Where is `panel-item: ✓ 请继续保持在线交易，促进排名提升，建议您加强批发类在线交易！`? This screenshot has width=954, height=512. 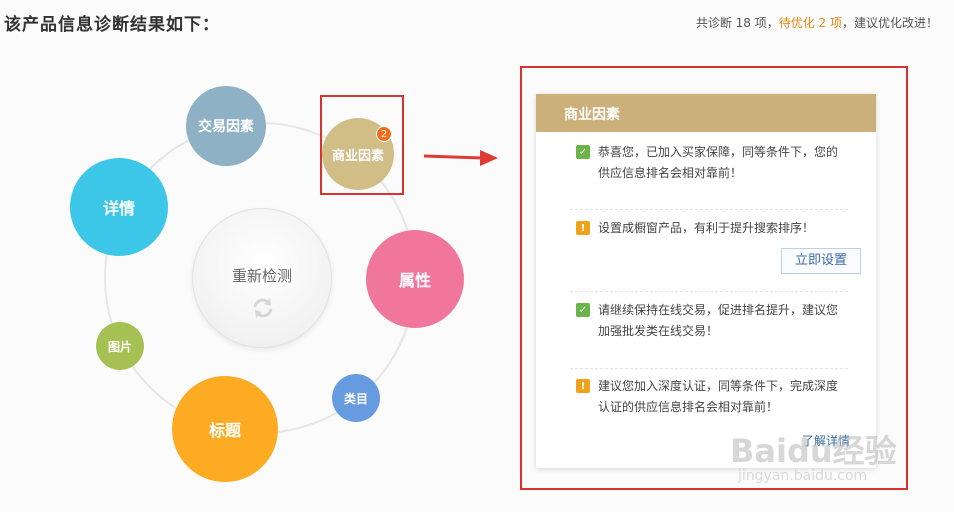 panel-item: ✓ 请继续保持在线交易，促进排名提升，建议您加强批发类在线交易！ is located at coordinates (711, 321).